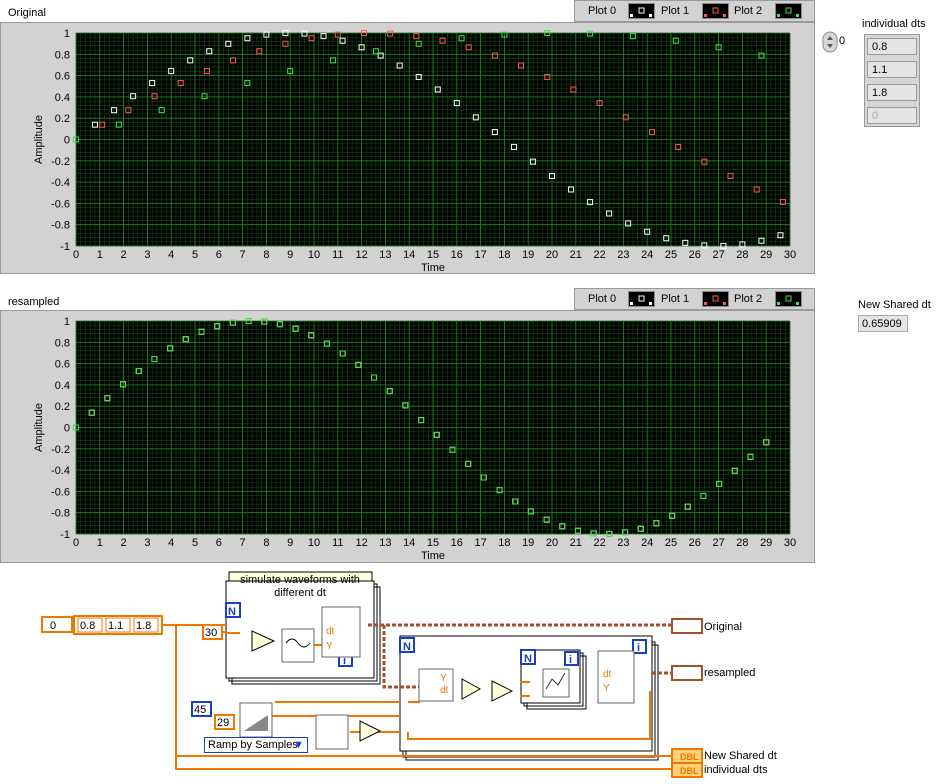 The width and height of the screenshot is (937, 784). Describe the element at coordinates (730, 673) in the screenshot. I see `resampled-terminal-label: resampled` at that location.